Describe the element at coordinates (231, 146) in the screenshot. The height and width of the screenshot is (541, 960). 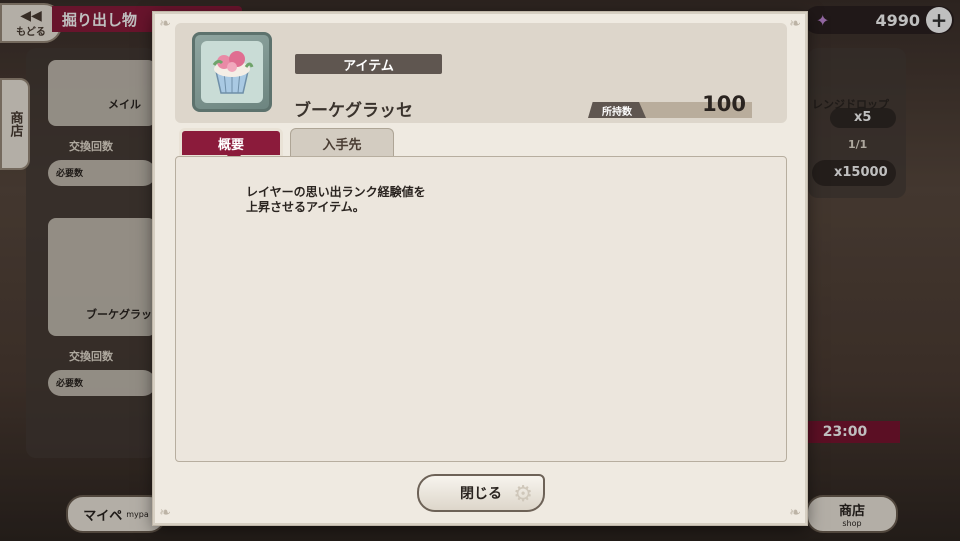
I see `tab-overview: 概要` at that location.